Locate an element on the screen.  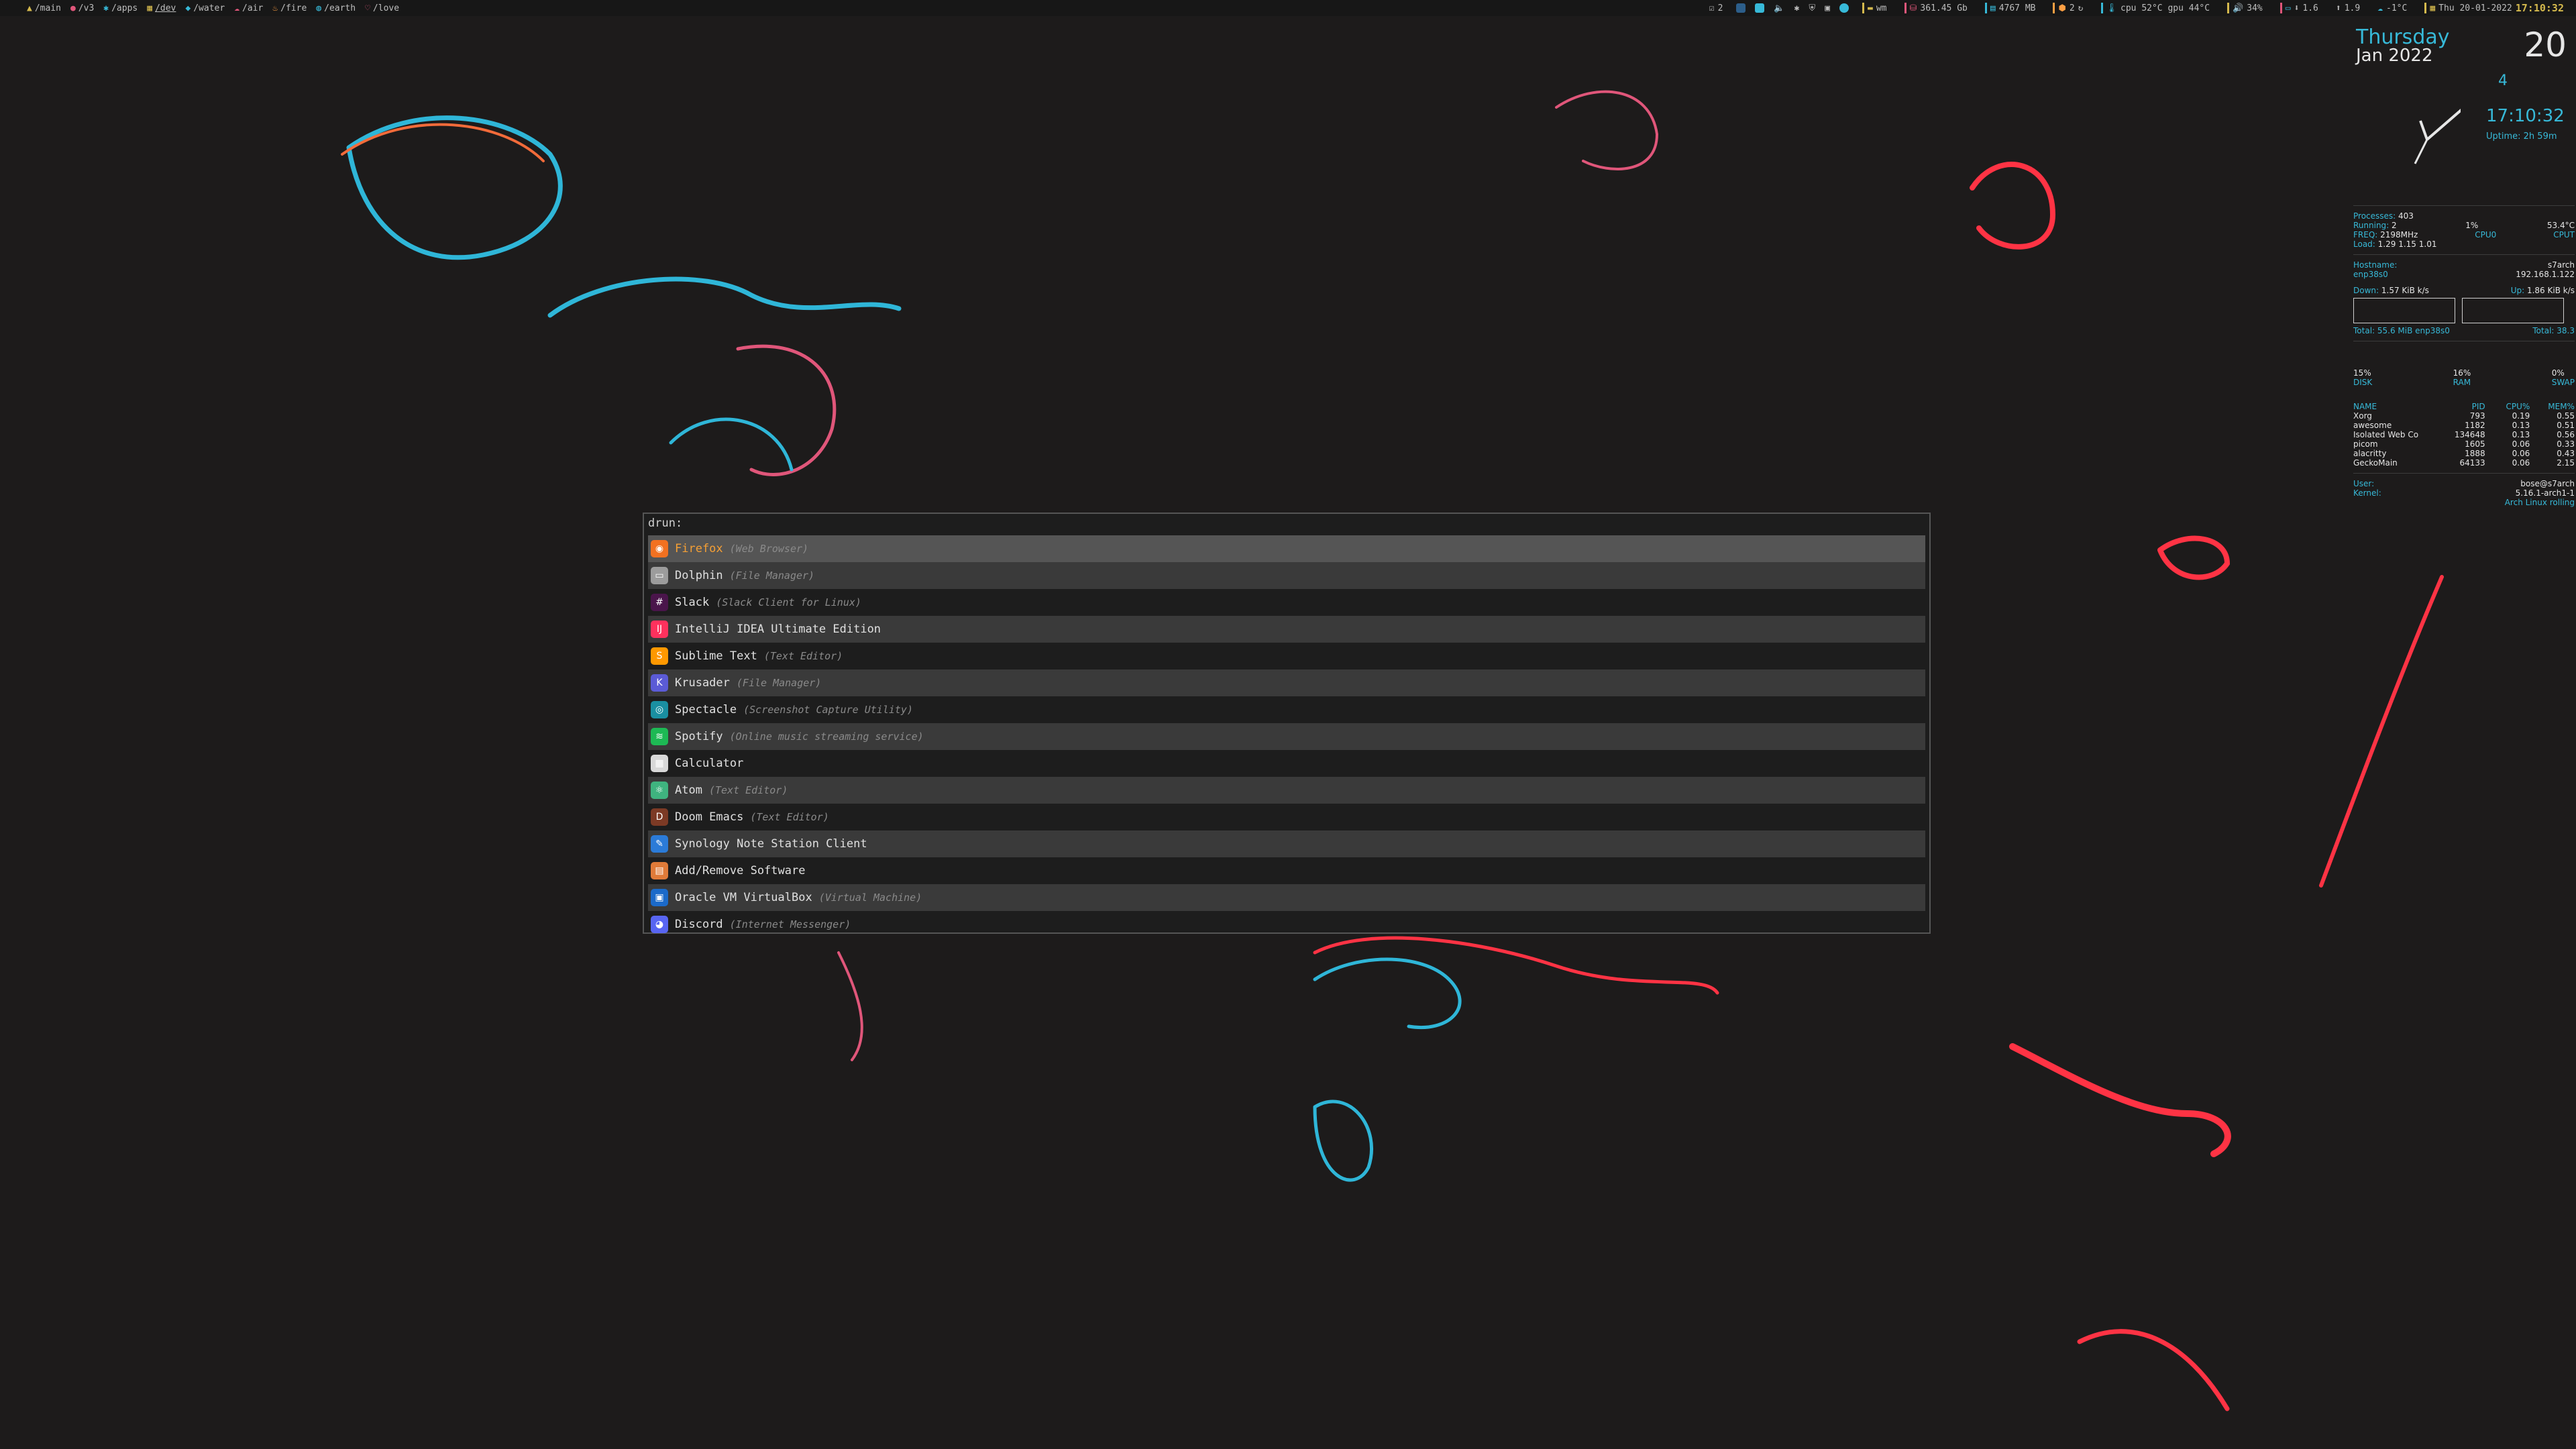
memory-widget: ▤ 4767 MB is located at coordinates (2010, 8).